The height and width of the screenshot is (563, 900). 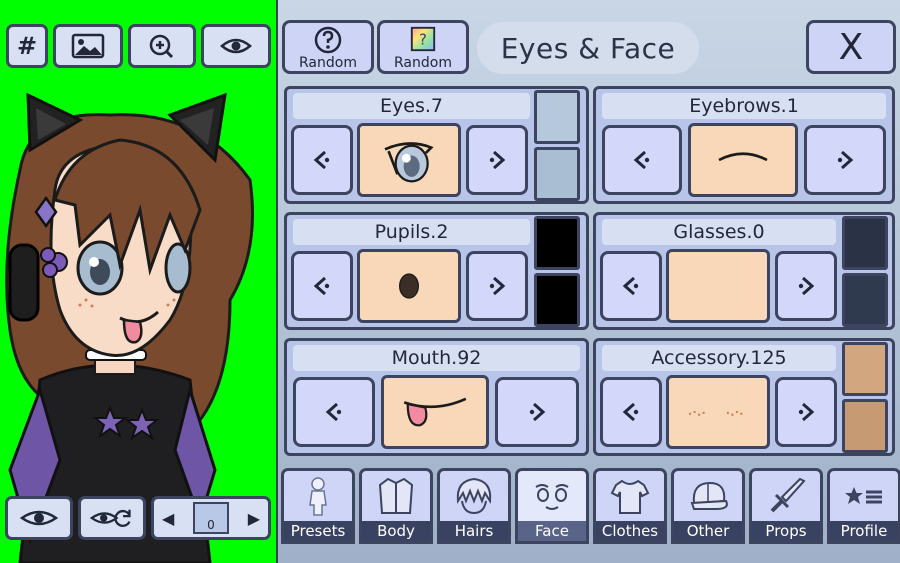 What do you see at coordinates (718, 286) in the screenshot?
I see `glasses-preview` at bounding box center [718, 286].